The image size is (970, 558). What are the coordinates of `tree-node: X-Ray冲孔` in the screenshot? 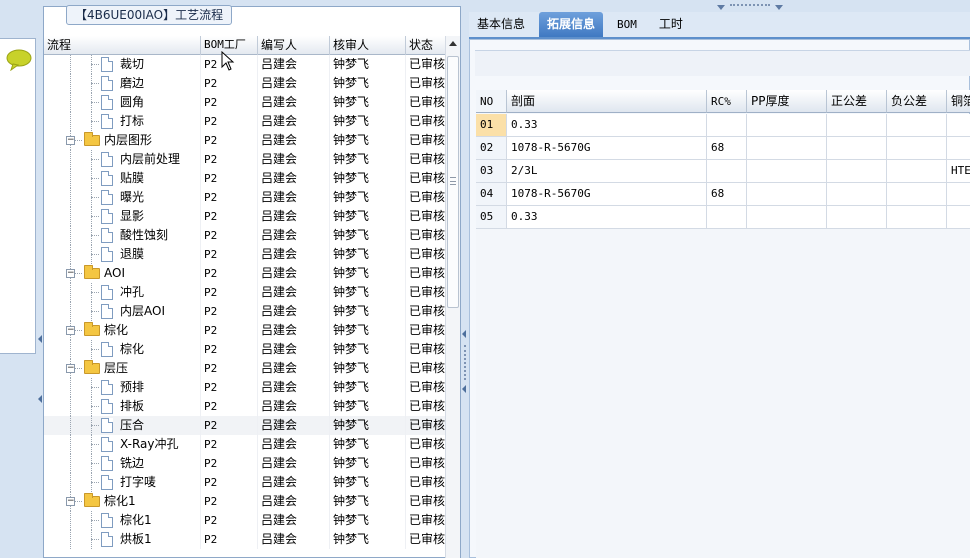 It's located at (122, 444).